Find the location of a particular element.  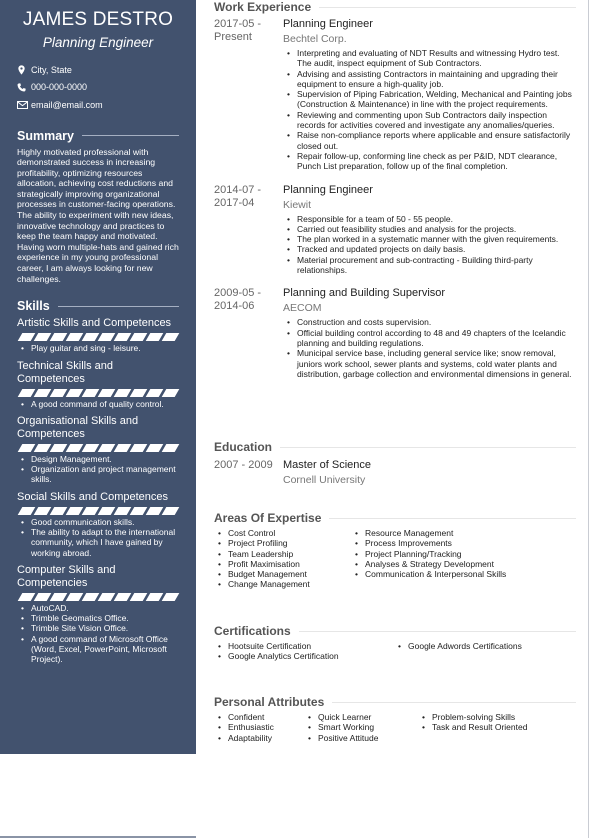

skill-item: Good communication skills. is located at coordinates (98, 522).